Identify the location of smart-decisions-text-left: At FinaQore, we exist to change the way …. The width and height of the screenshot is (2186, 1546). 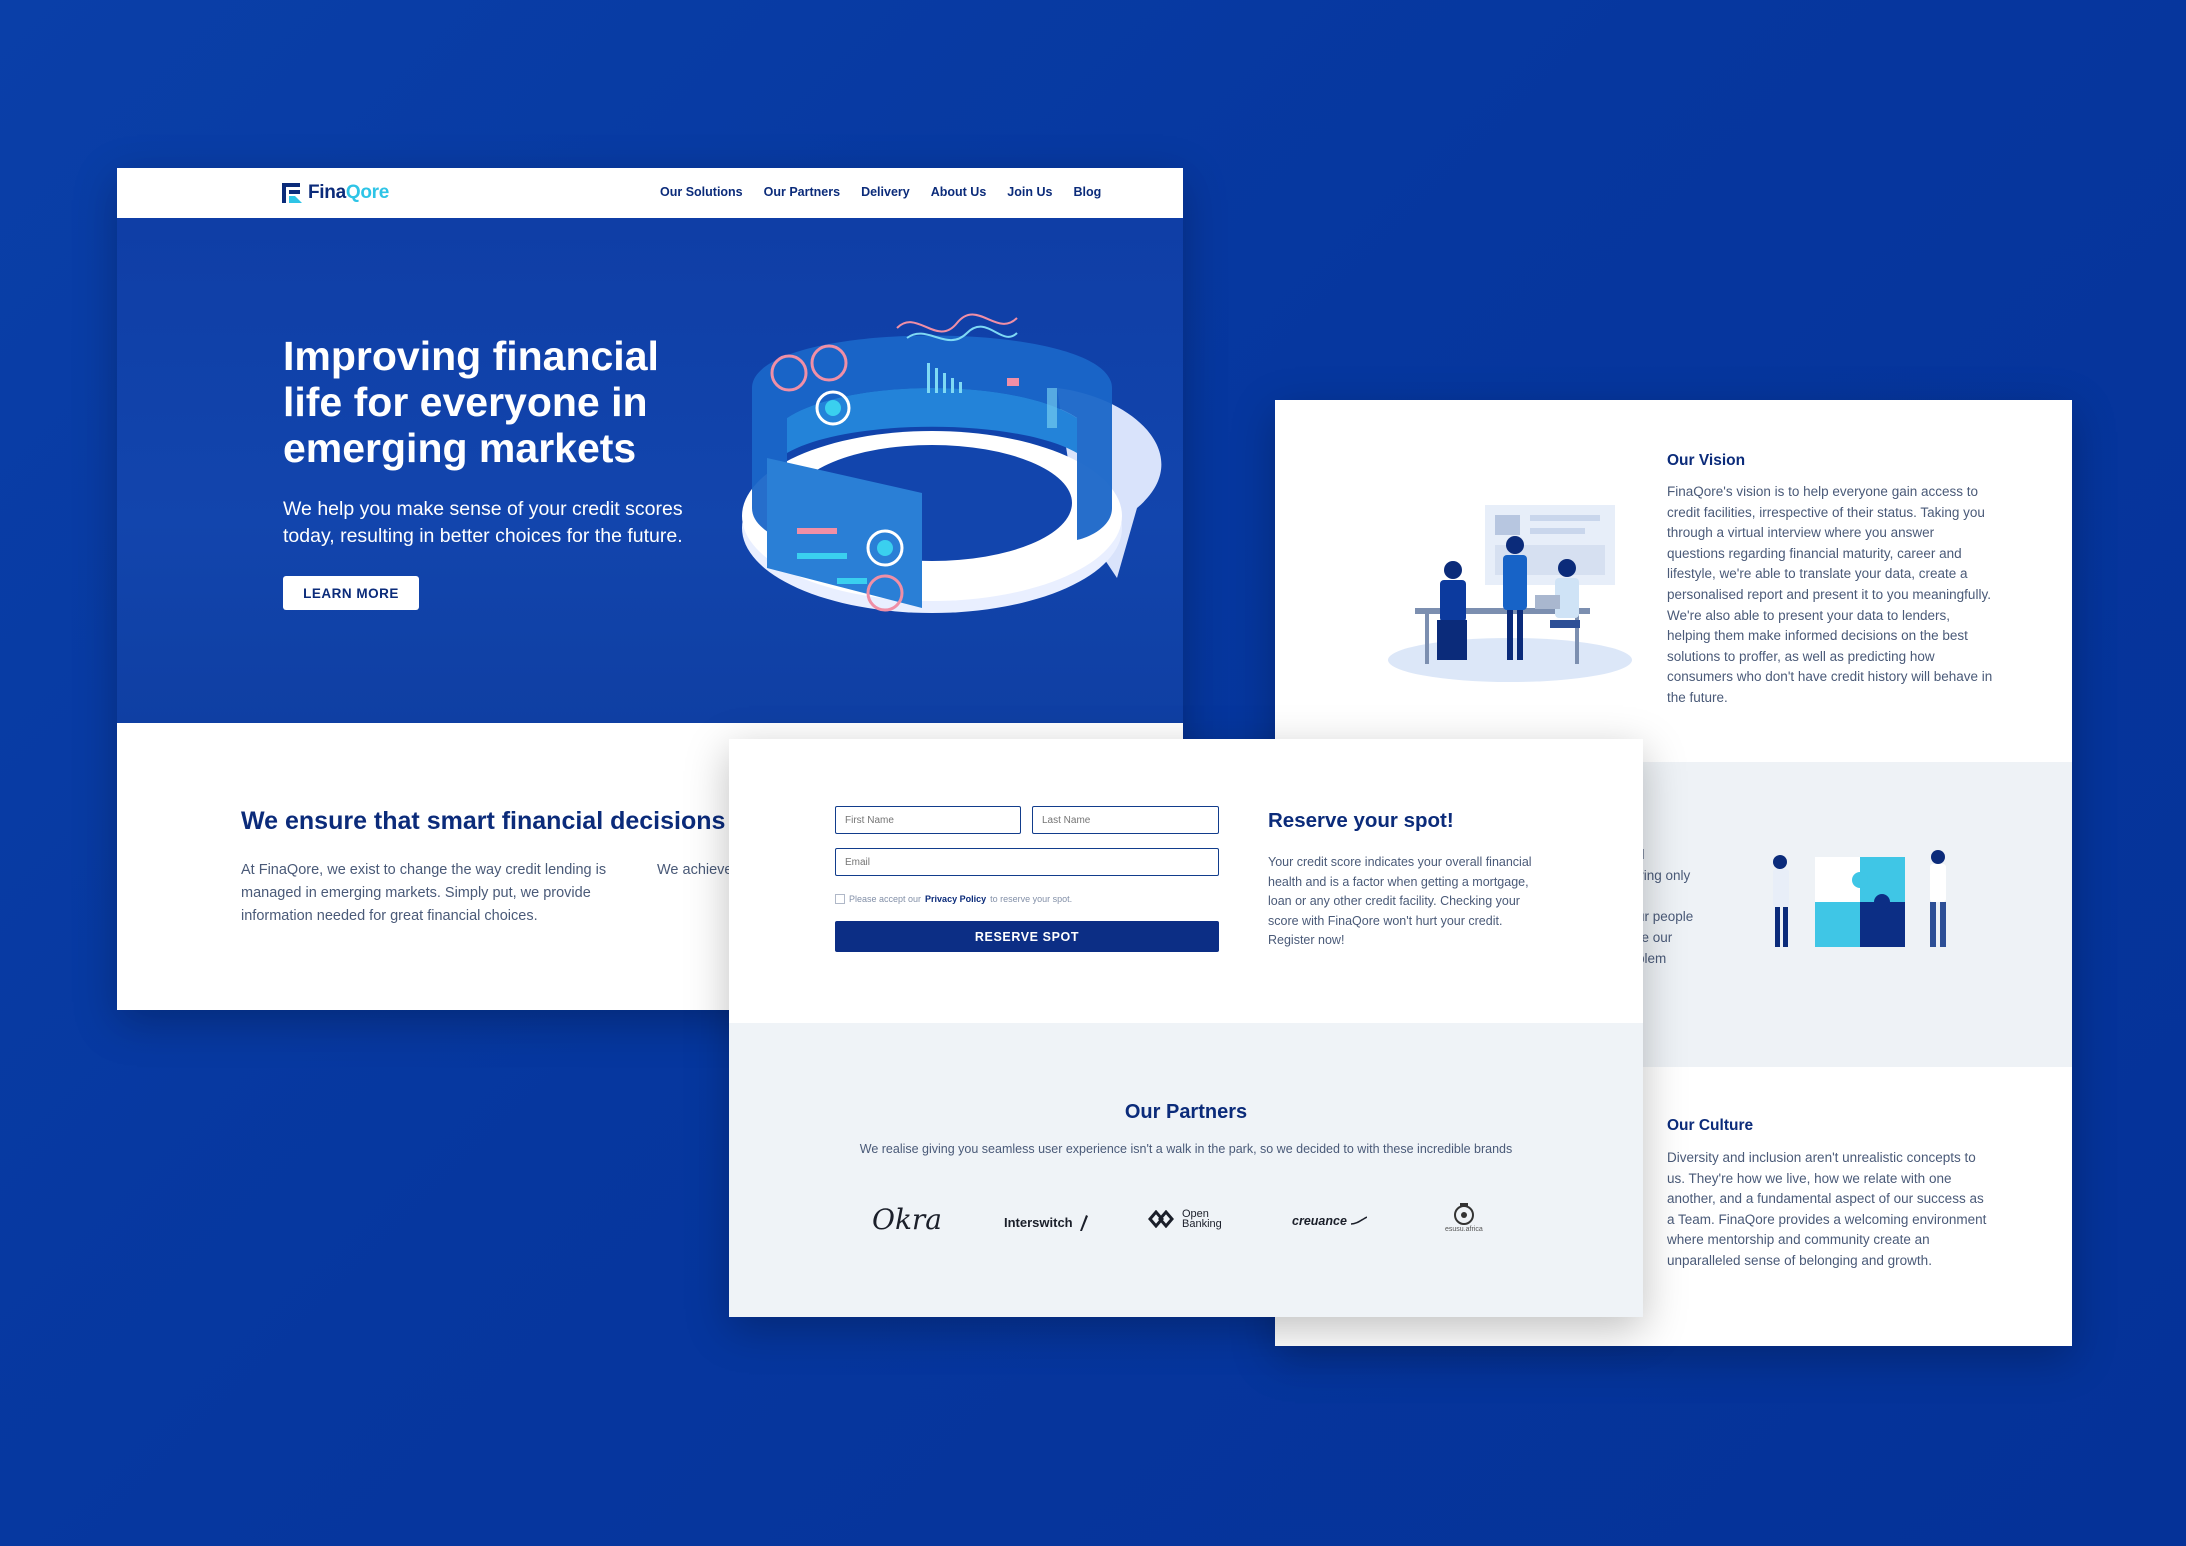
(424, 893).